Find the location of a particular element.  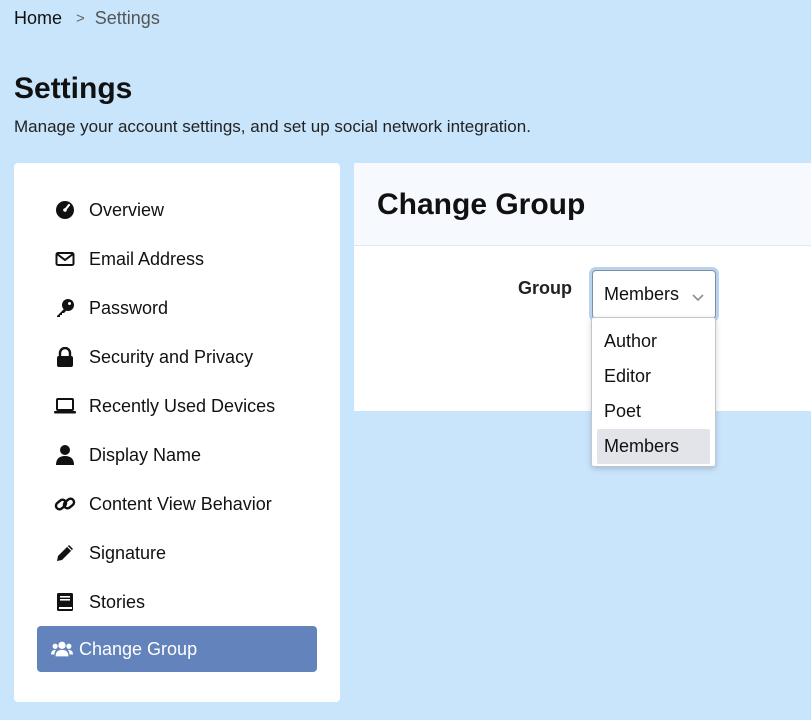

sidebar-item-security-privacy: Security and Privacy is located at coordinates (177, 357).